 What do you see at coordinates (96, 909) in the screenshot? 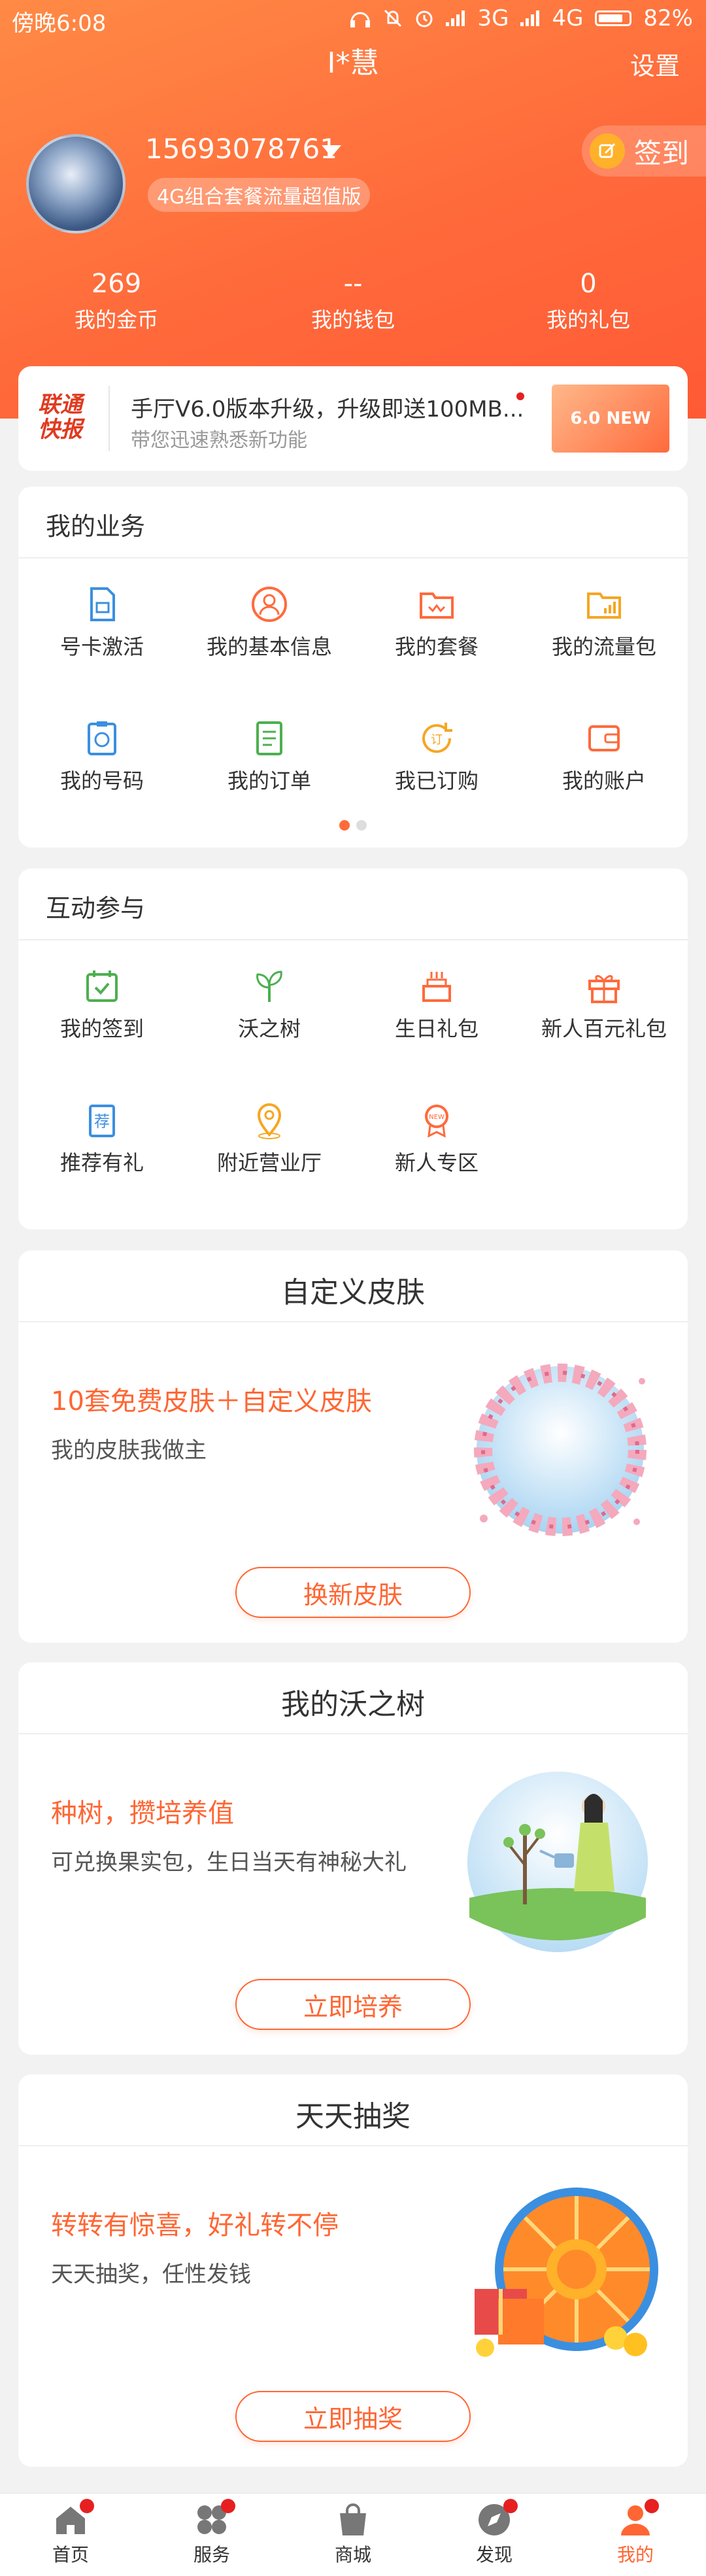
I see `interact-title: 互动参与` at bounding box center [96, 909].